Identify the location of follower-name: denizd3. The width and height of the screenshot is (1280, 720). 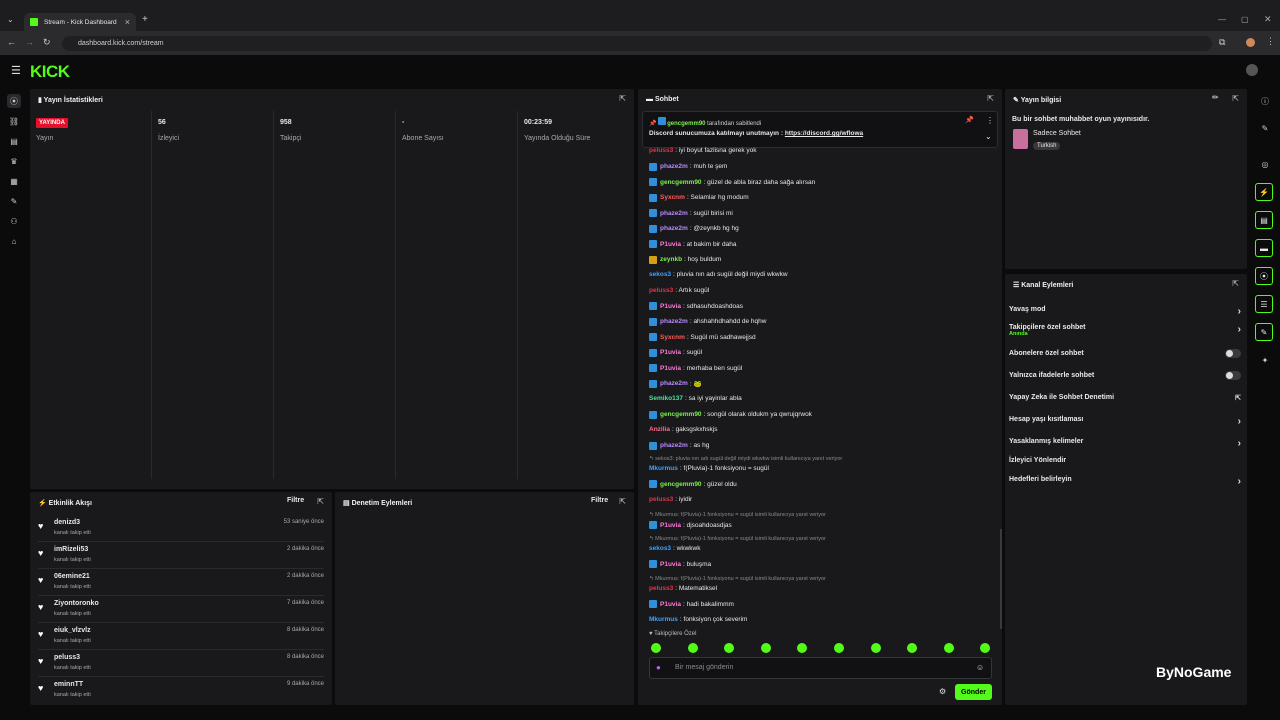
(67, 522).